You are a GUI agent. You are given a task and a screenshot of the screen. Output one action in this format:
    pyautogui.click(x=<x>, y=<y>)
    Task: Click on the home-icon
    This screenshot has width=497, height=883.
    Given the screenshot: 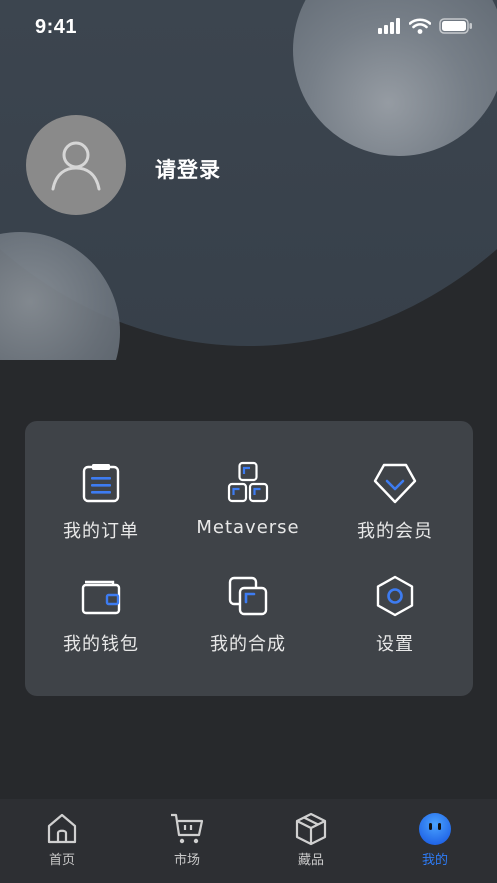 What is the action you would take?
    pyautogui.click(x=62, y=828)
    